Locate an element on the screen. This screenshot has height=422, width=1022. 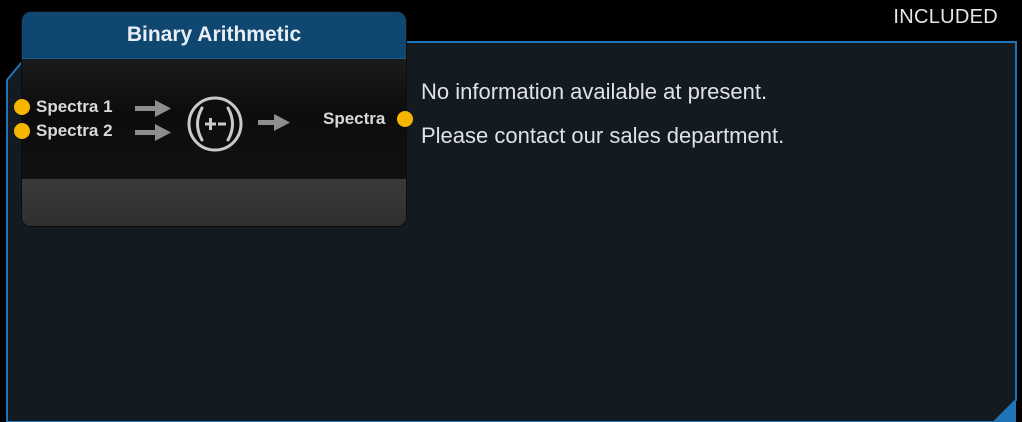
input-arrow-2-icon is located at coordinates (153, 132).